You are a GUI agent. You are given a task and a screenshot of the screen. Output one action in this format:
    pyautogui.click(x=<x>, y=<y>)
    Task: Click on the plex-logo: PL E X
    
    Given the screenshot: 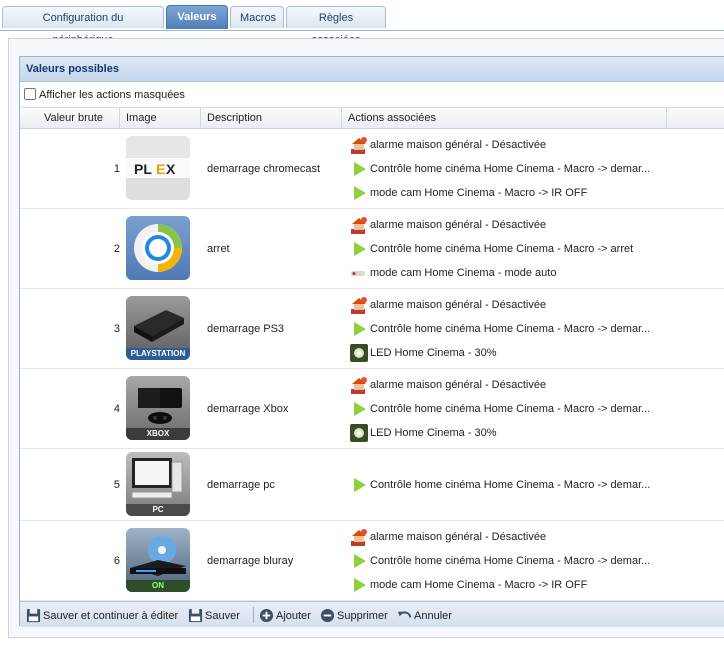 What is the action you would take?
    pyautogui.click(x=158, y=168)
    